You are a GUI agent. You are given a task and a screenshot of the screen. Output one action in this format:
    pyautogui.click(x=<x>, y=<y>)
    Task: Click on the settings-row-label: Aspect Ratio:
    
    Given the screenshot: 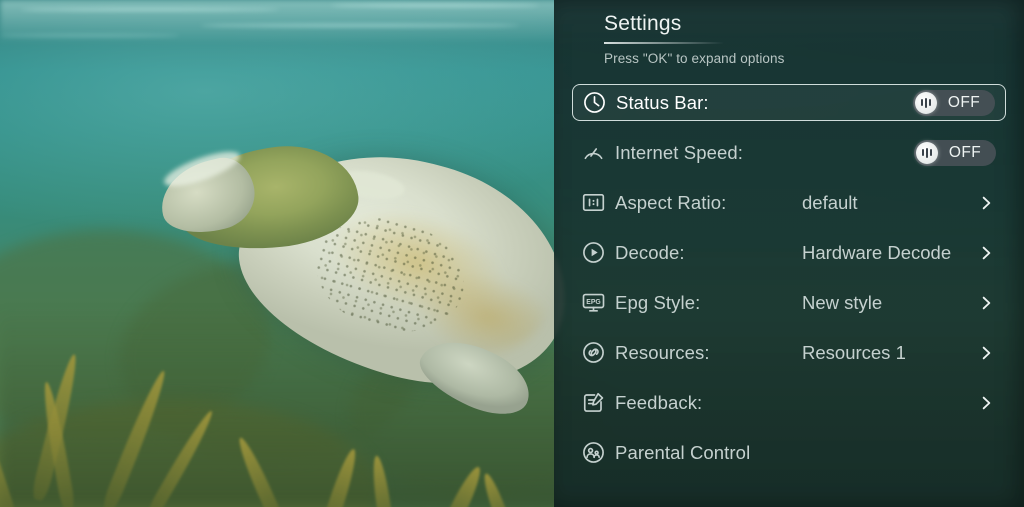 What is the action you would take?
    pyautogui.click(x=671, y=202)
    